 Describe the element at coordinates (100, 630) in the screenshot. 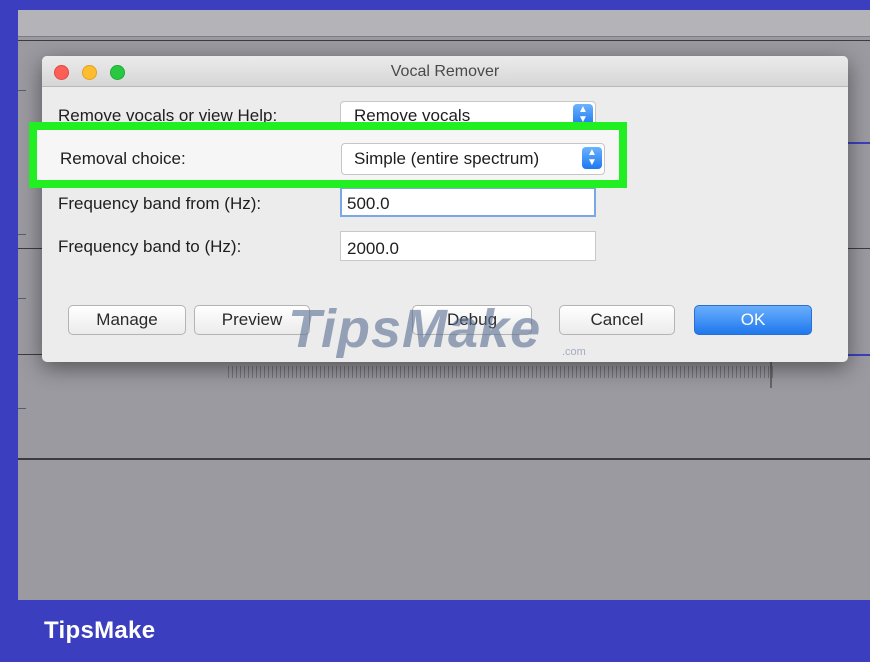

I see `brand-name: TipsMake` at that location.